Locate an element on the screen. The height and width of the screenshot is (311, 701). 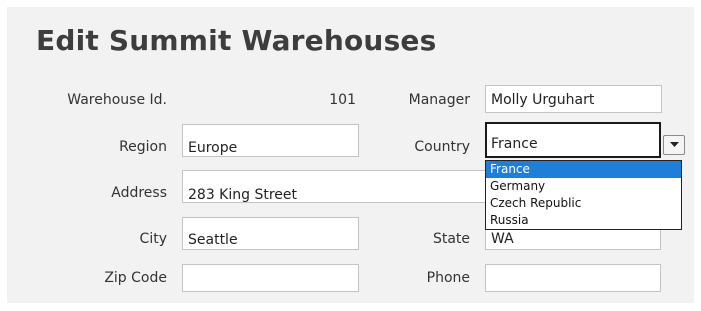
warehouse-id-label: Warehouse Id. is located at coordinates (117, 100).